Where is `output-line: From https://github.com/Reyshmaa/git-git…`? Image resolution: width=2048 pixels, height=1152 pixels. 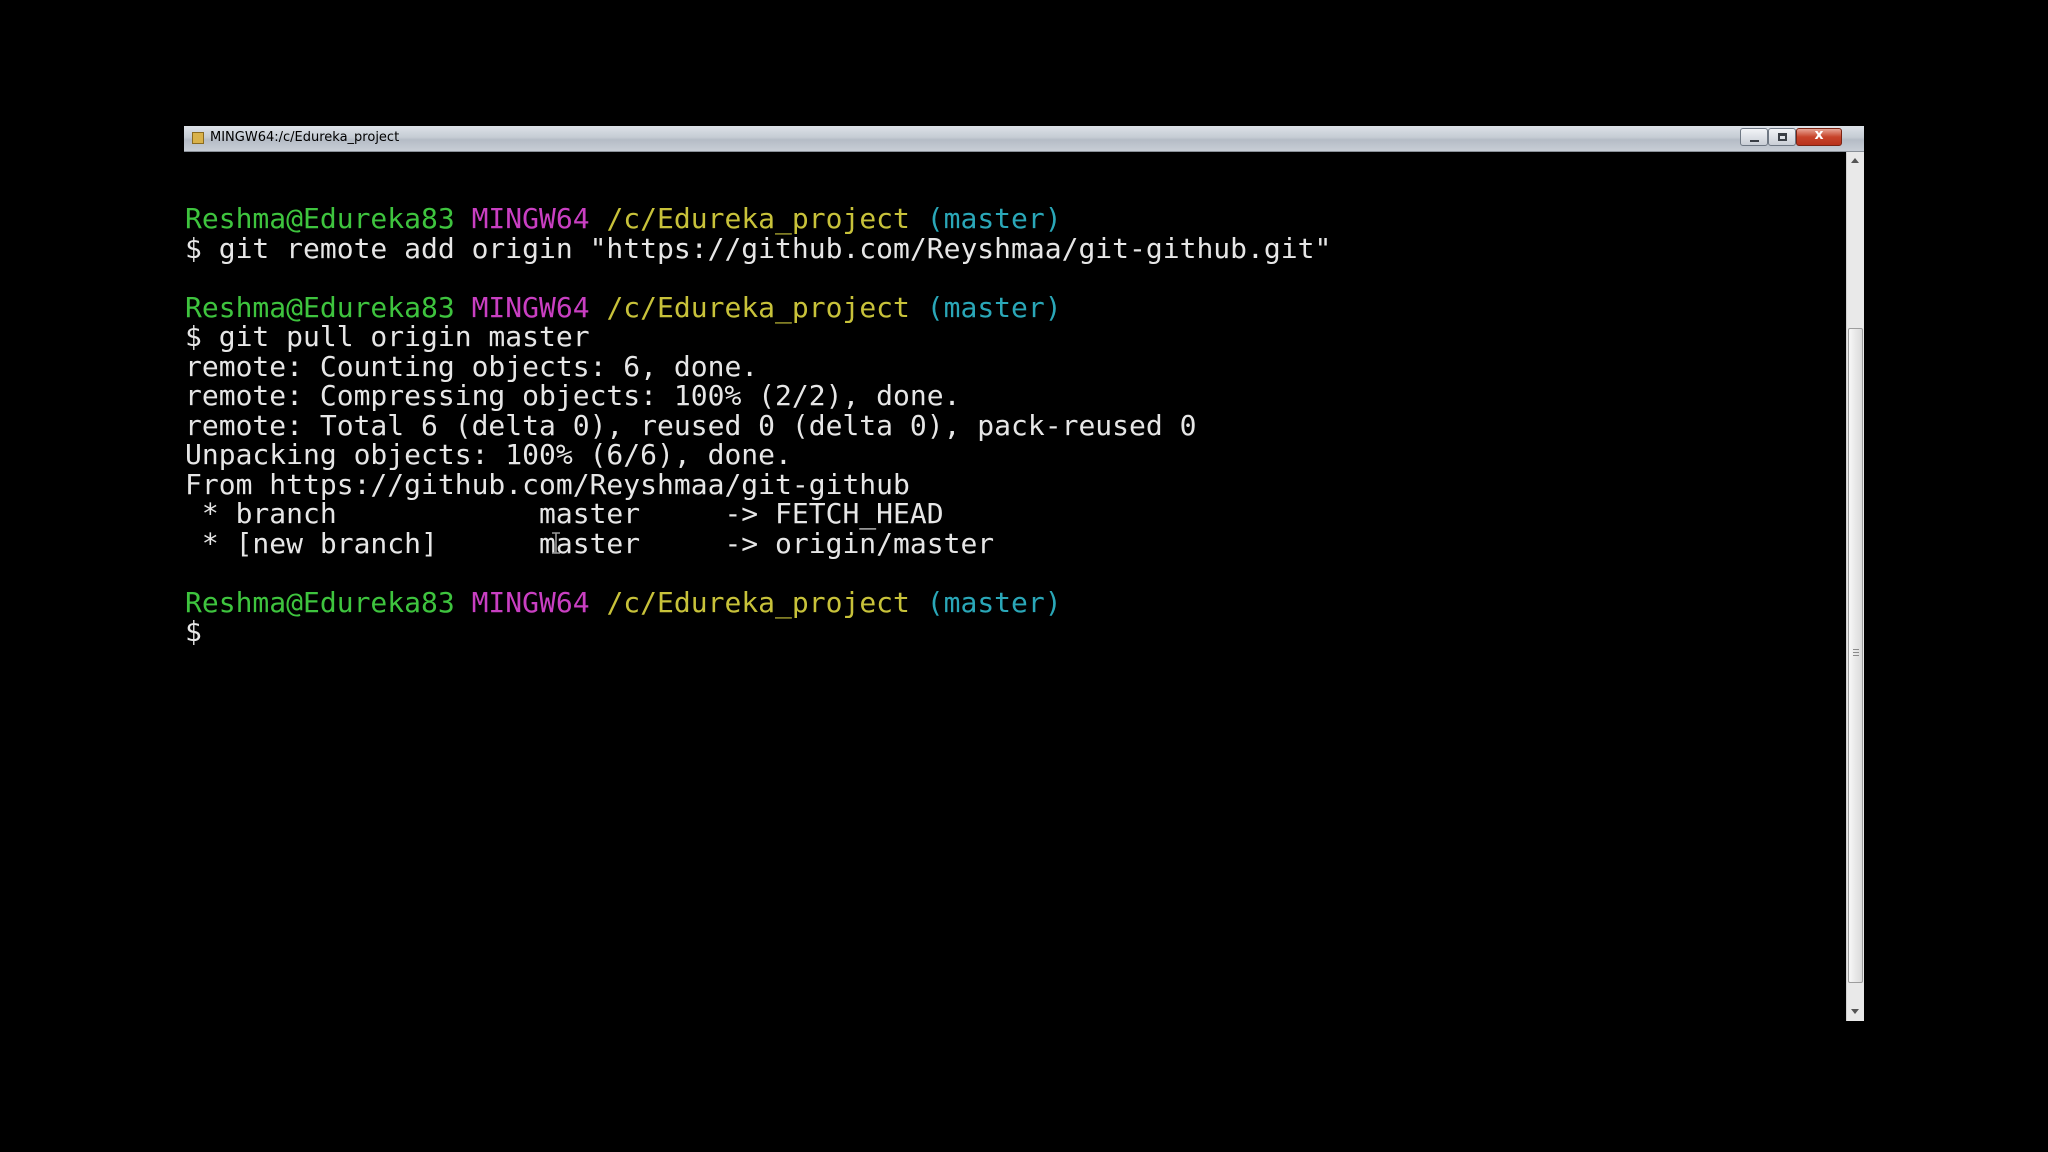
output-line: From https://github.com/Reyshmaa/git-git… is located at coordinates (547, 484).